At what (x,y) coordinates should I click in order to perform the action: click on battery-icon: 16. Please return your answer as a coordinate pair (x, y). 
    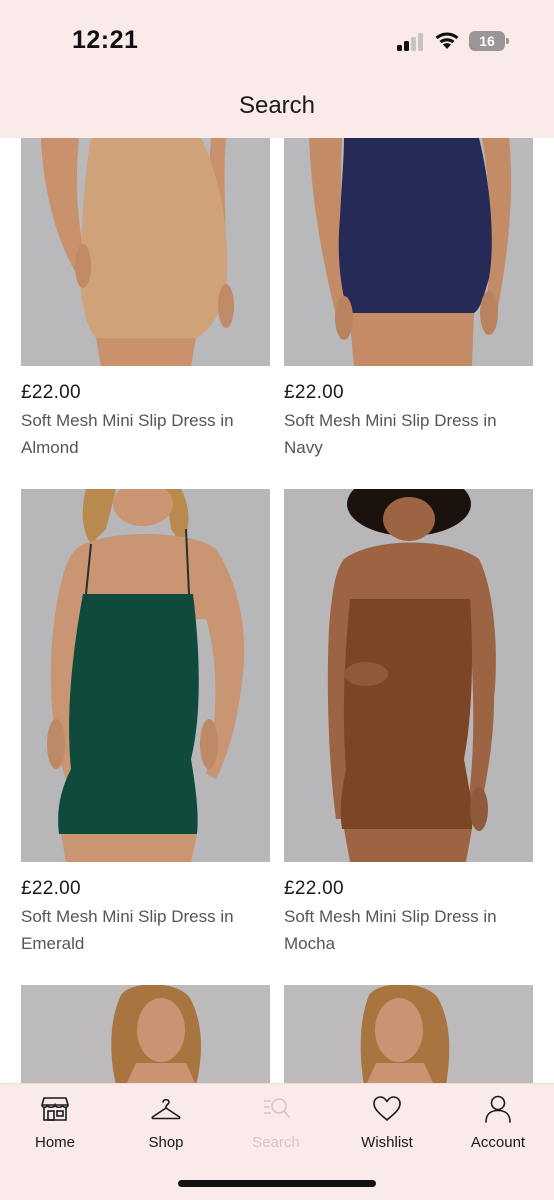
    Looking at the image, I should click on (489, 41).